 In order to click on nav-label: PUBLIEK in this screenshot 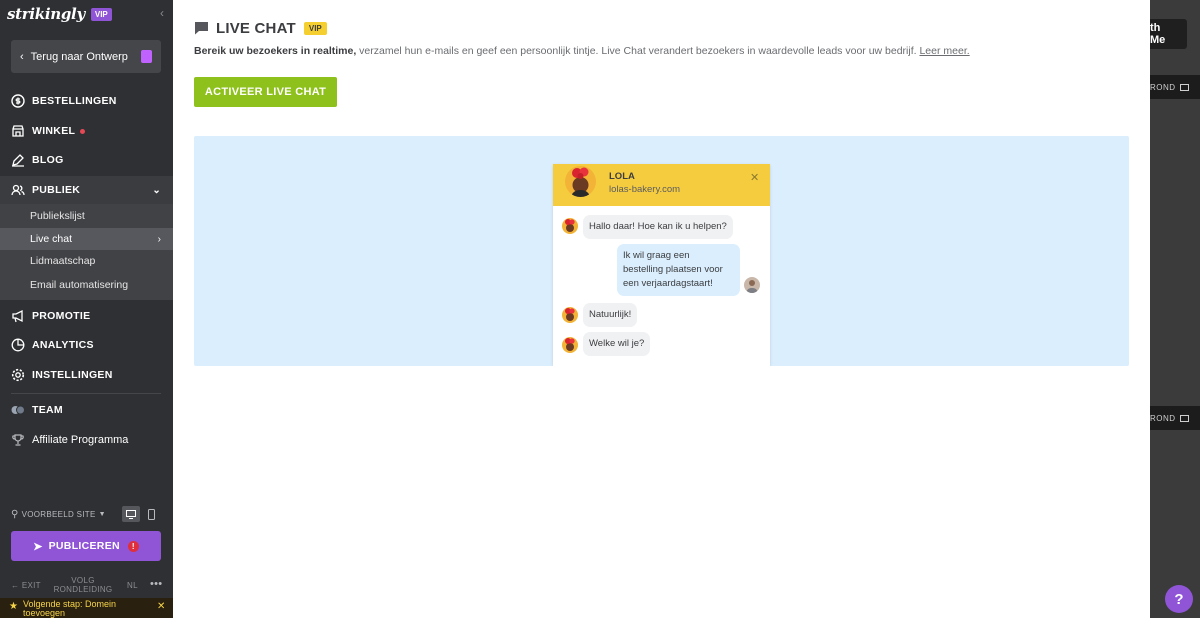, I will do `click(56, 190)`.